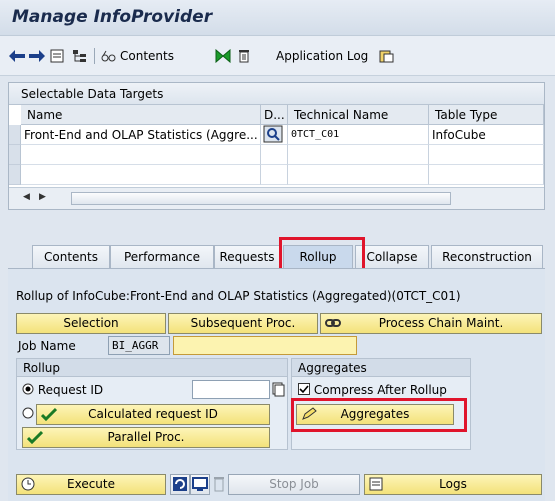  I want to click on process-chain-button: Process Chain Maint., so click(431, 323).